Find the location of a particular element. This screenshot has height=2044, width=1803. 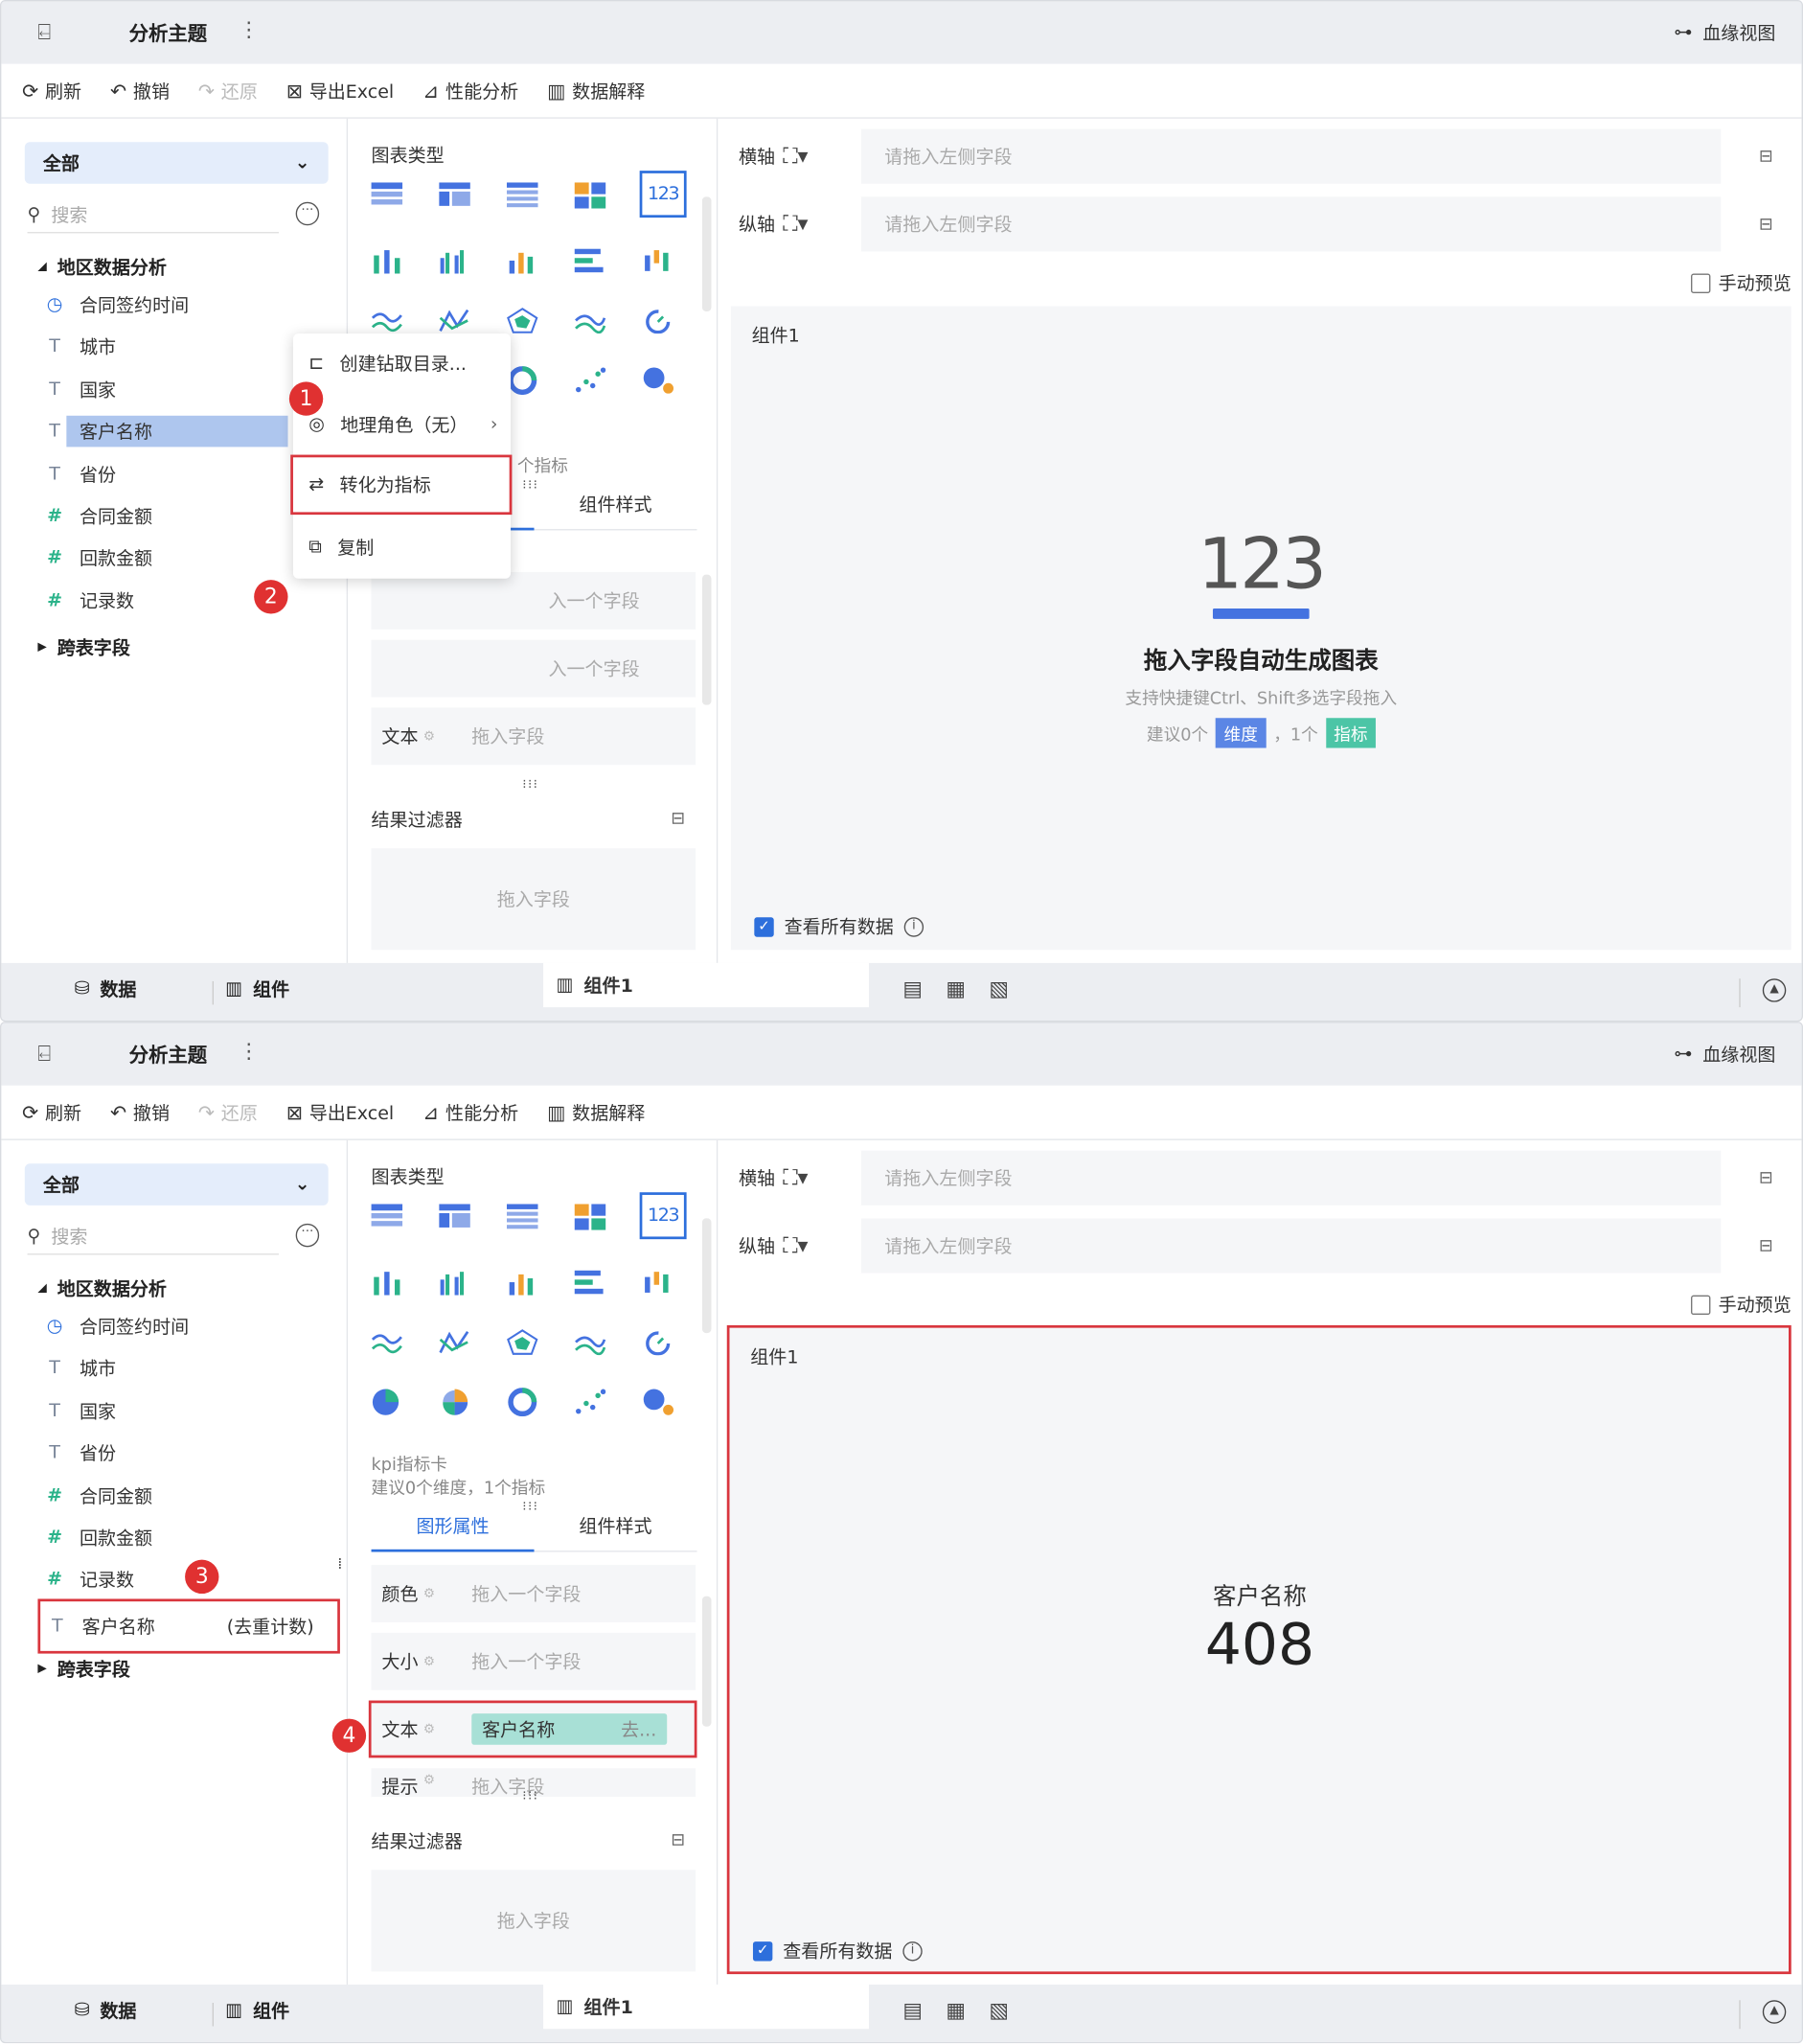

dataset-select: 全部 ⌄ is located at coordinates (176, 1184).